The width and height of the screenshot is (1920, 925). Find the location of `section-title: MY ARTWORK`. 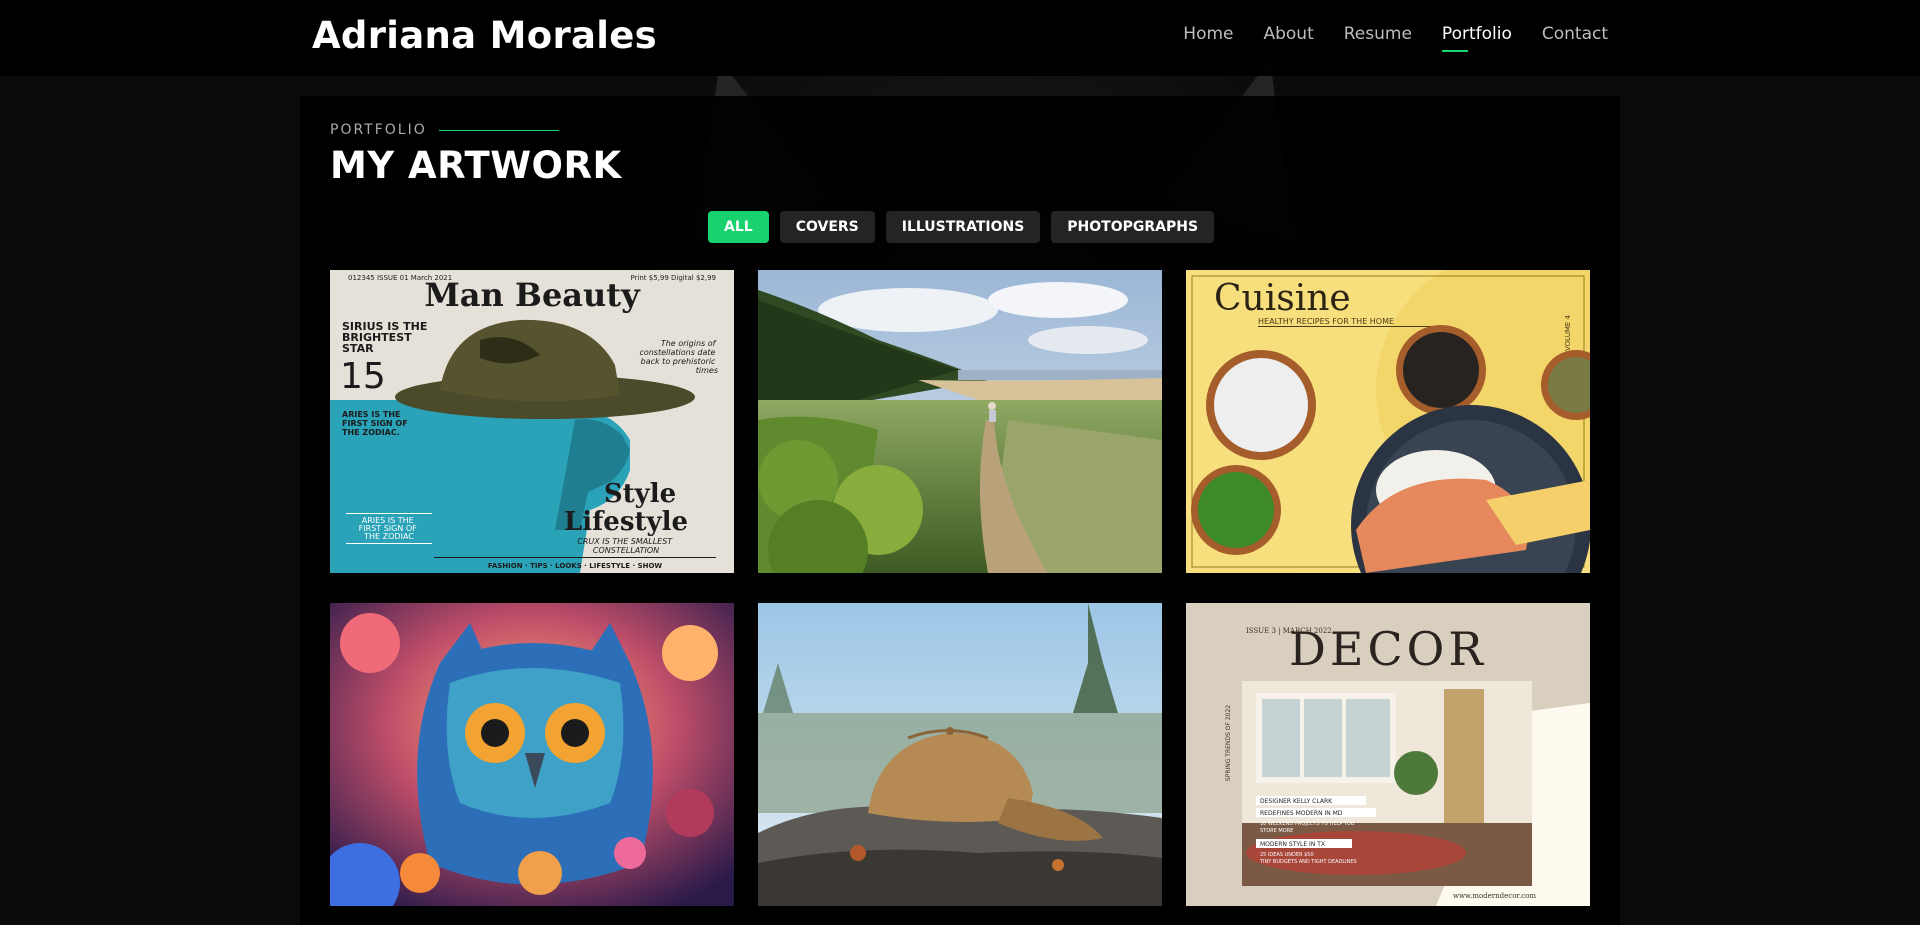

section-title: MY ARTWORK is located at coordinates (476, 165).